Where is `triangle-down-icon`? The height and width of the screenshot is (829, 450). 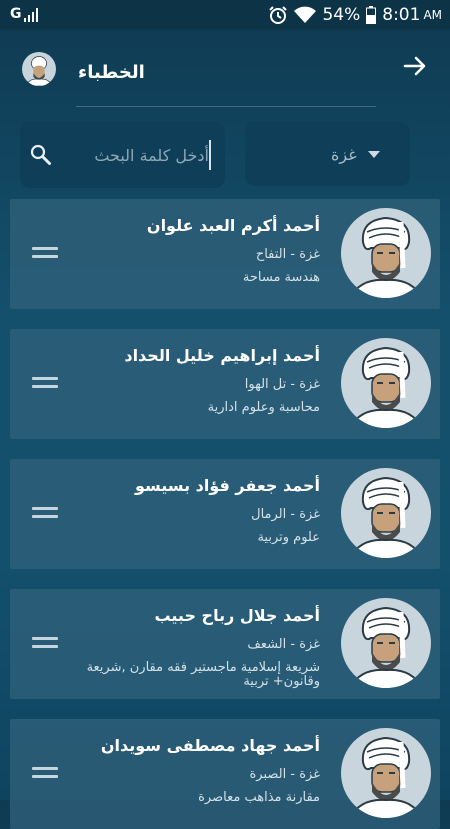 triangle-down-icon is located at coordinates (374, 154).